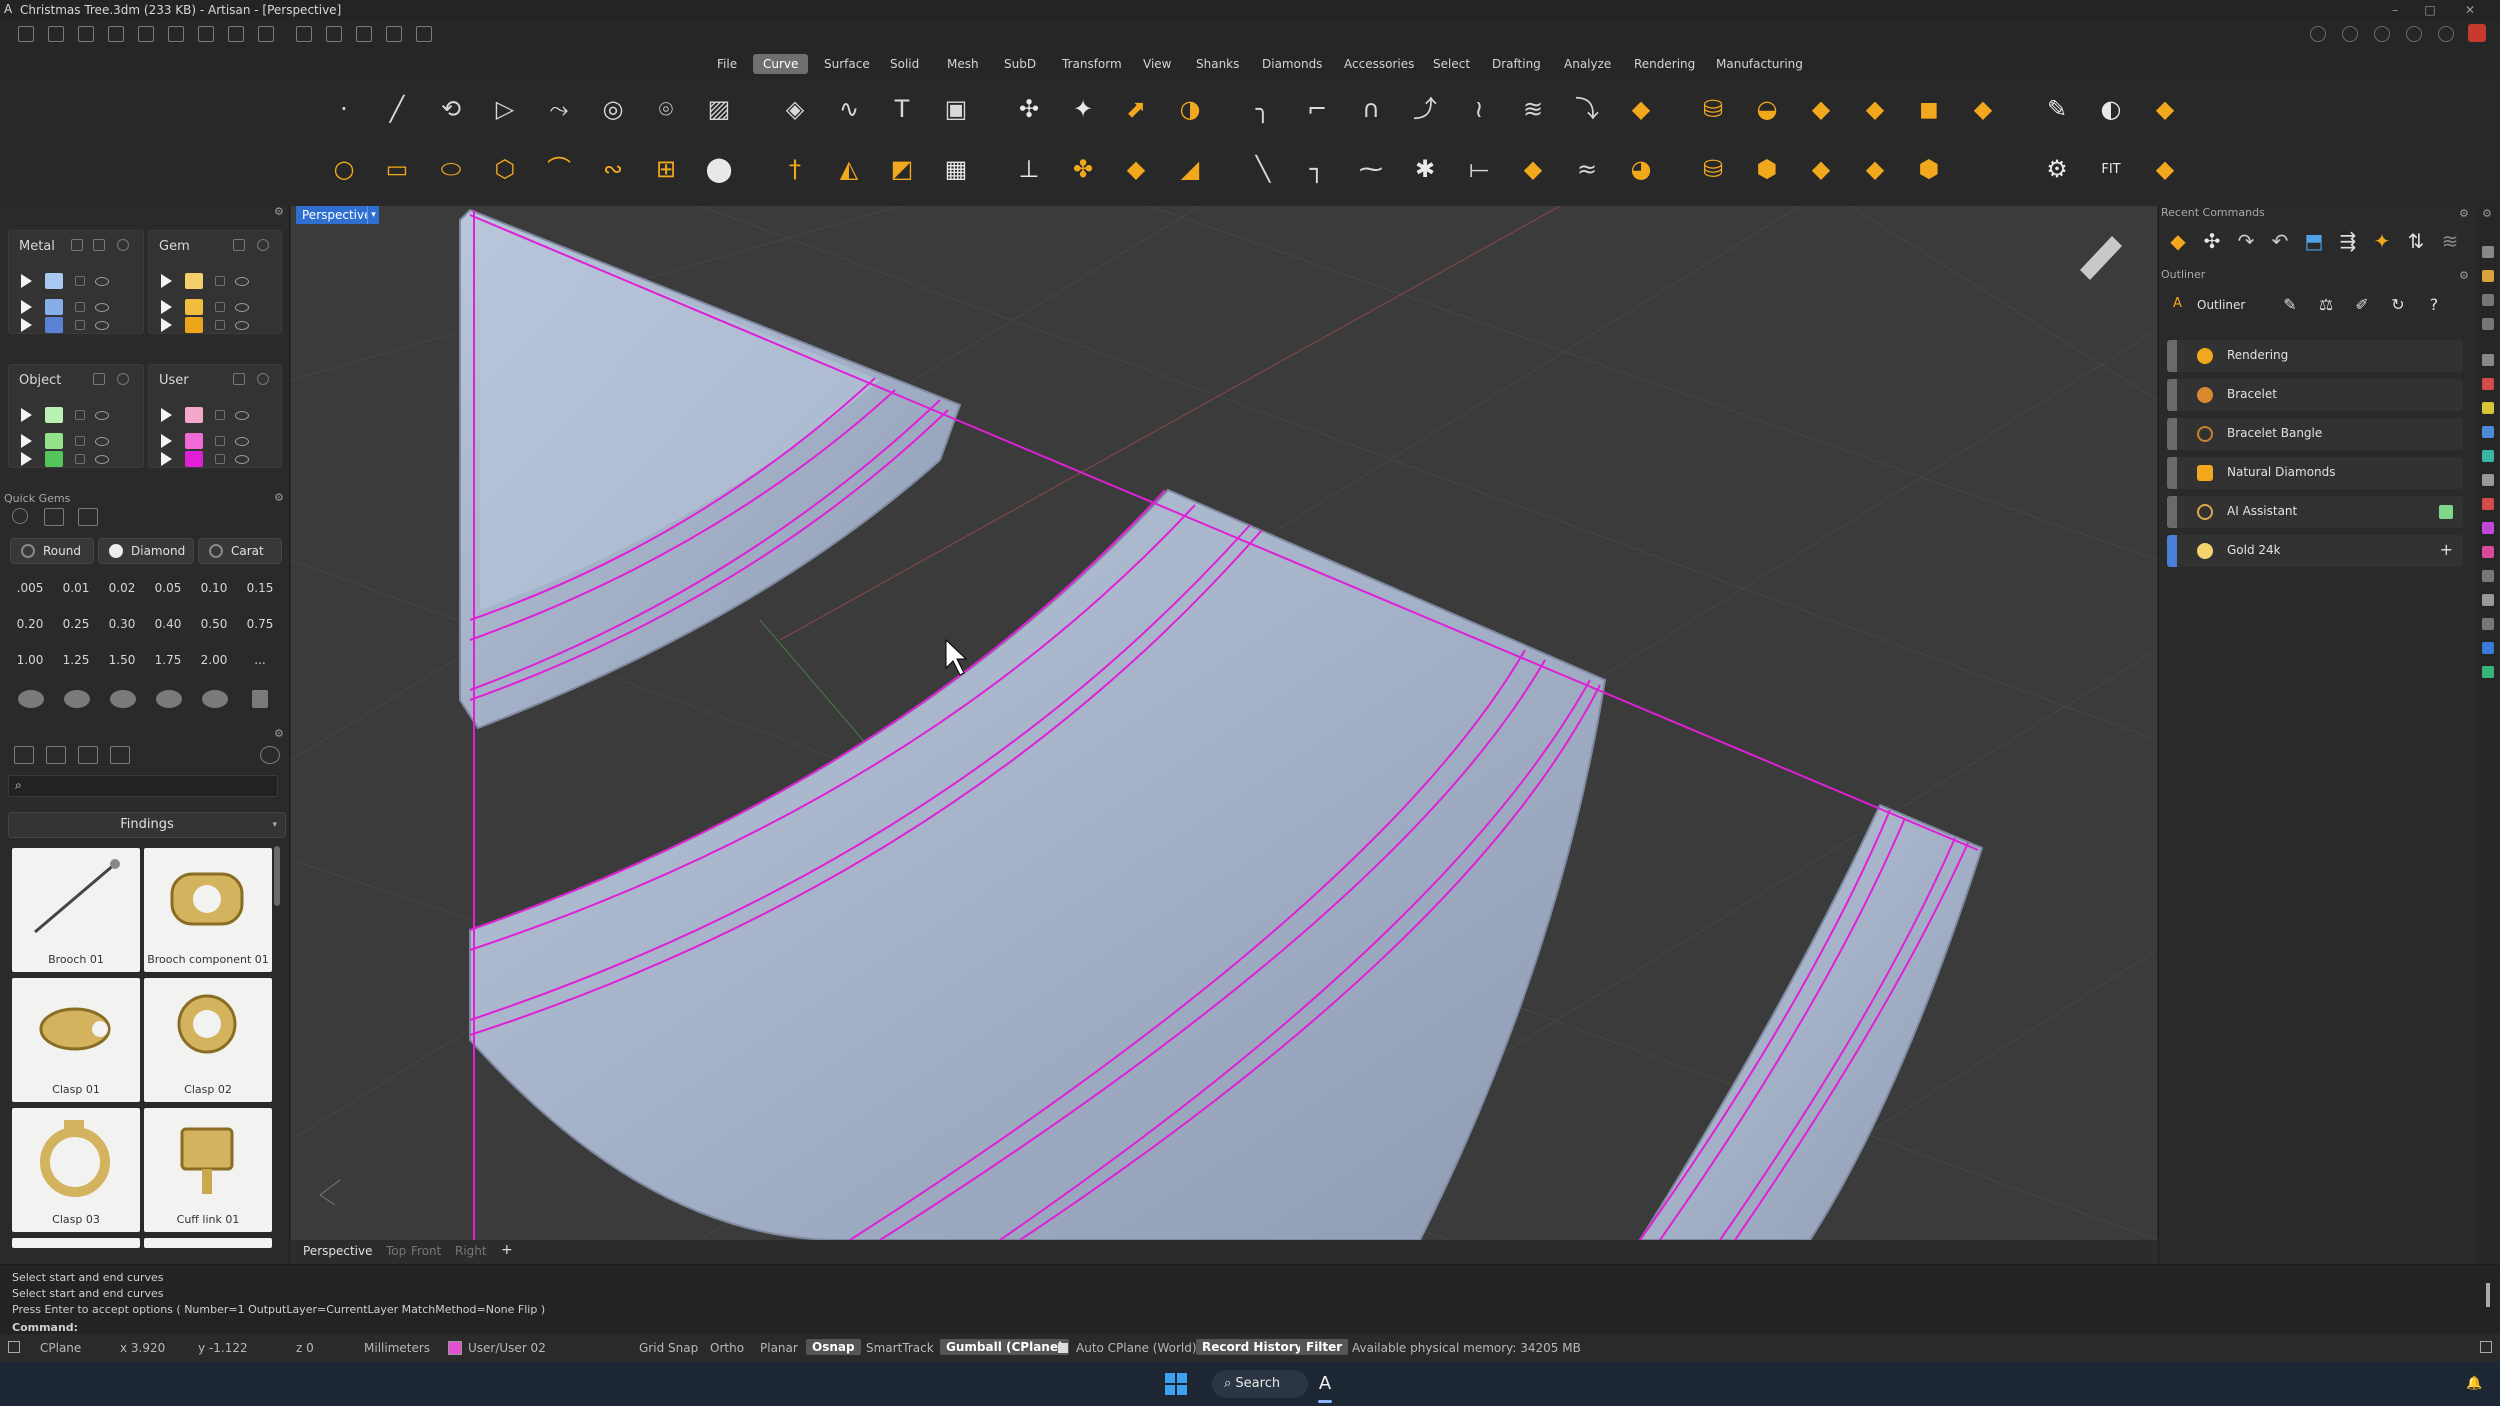  What do you see at coordinates (1821, 109) in the screenshot?
I see `loft-icon: ◆` at bounding box center [1821, 109].